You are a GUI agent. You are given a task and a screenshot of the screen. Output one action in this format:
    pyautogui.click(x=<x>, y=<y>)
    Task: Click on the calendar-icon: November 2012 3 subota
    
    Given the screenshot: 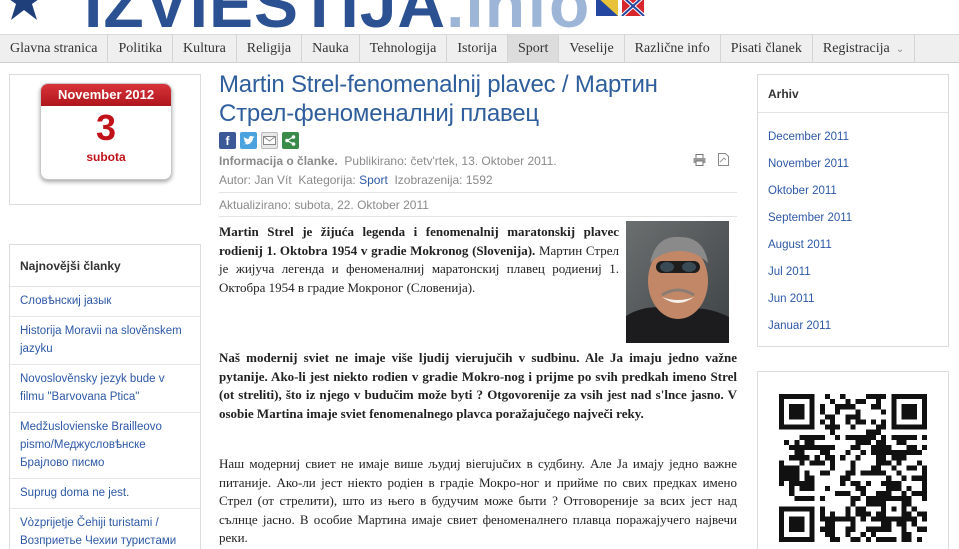 What is the action you would take?
    pyautogui.click(x=106, y=131)
    